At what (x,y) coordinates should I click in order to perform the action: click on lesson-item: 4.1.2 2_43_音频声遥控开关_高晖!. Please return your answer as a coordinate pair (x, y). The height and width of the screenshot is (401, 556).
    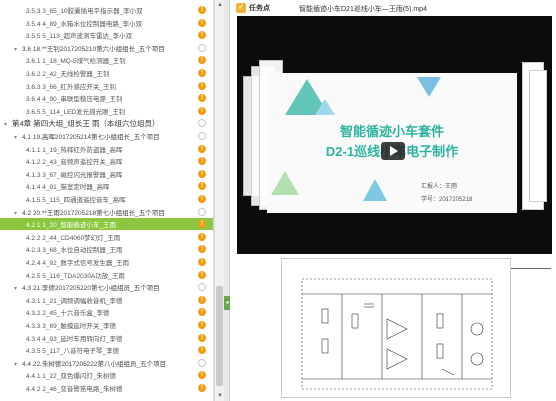
    Looking at the image, I should click on (106, 161).